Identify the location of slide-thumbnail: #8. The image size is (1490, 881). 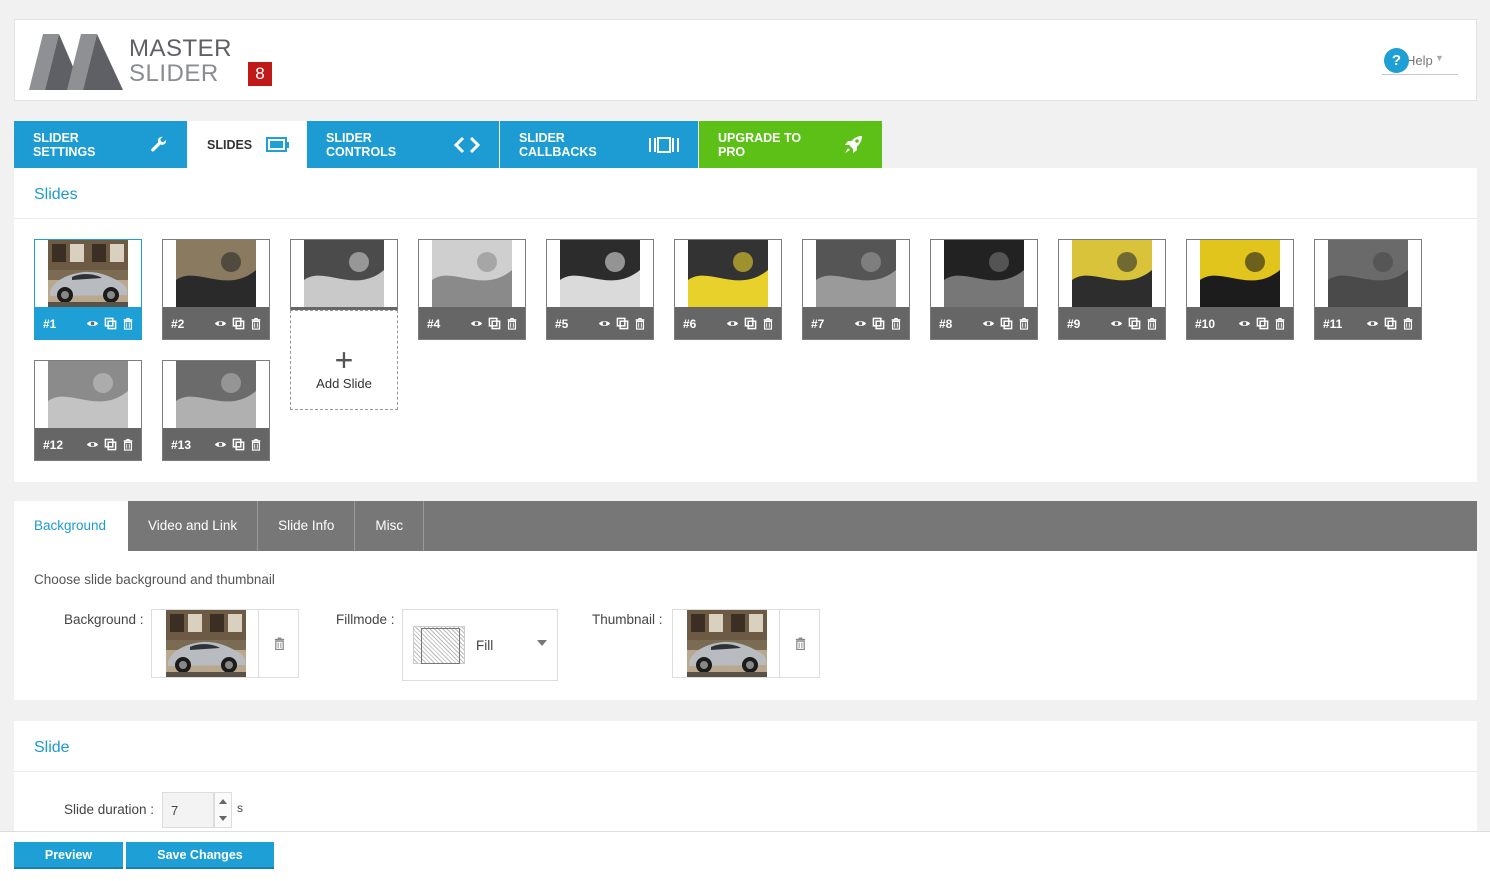
(984, 289).